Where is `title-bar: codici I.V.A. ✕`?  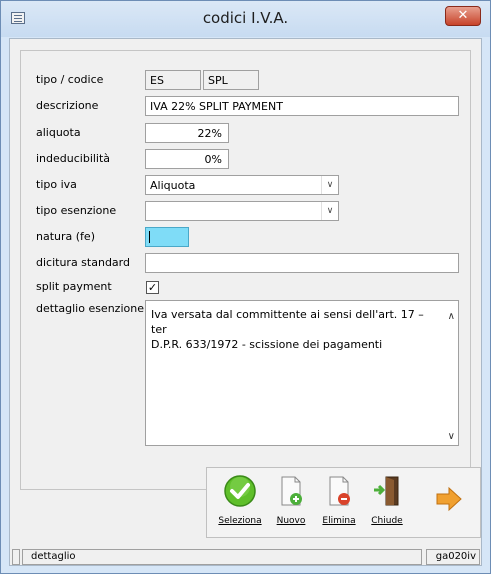 title-bar: codici I.V.A. ✕ is located at coordinates (245, 19).